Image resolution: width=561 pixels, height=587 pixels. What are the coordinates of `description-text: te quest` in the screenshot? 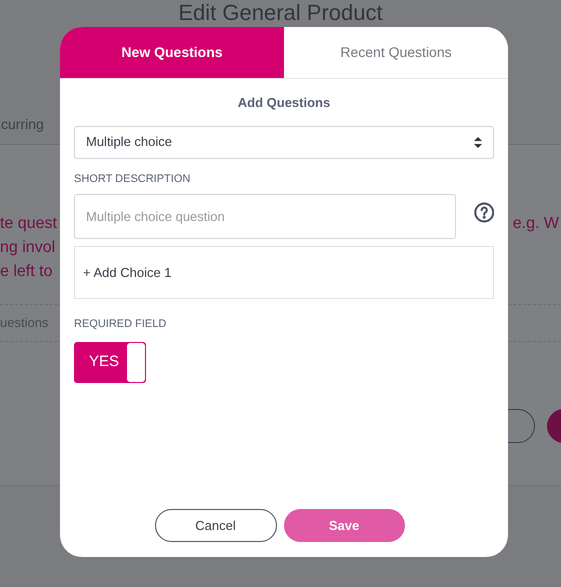 It's located at (28, 224).